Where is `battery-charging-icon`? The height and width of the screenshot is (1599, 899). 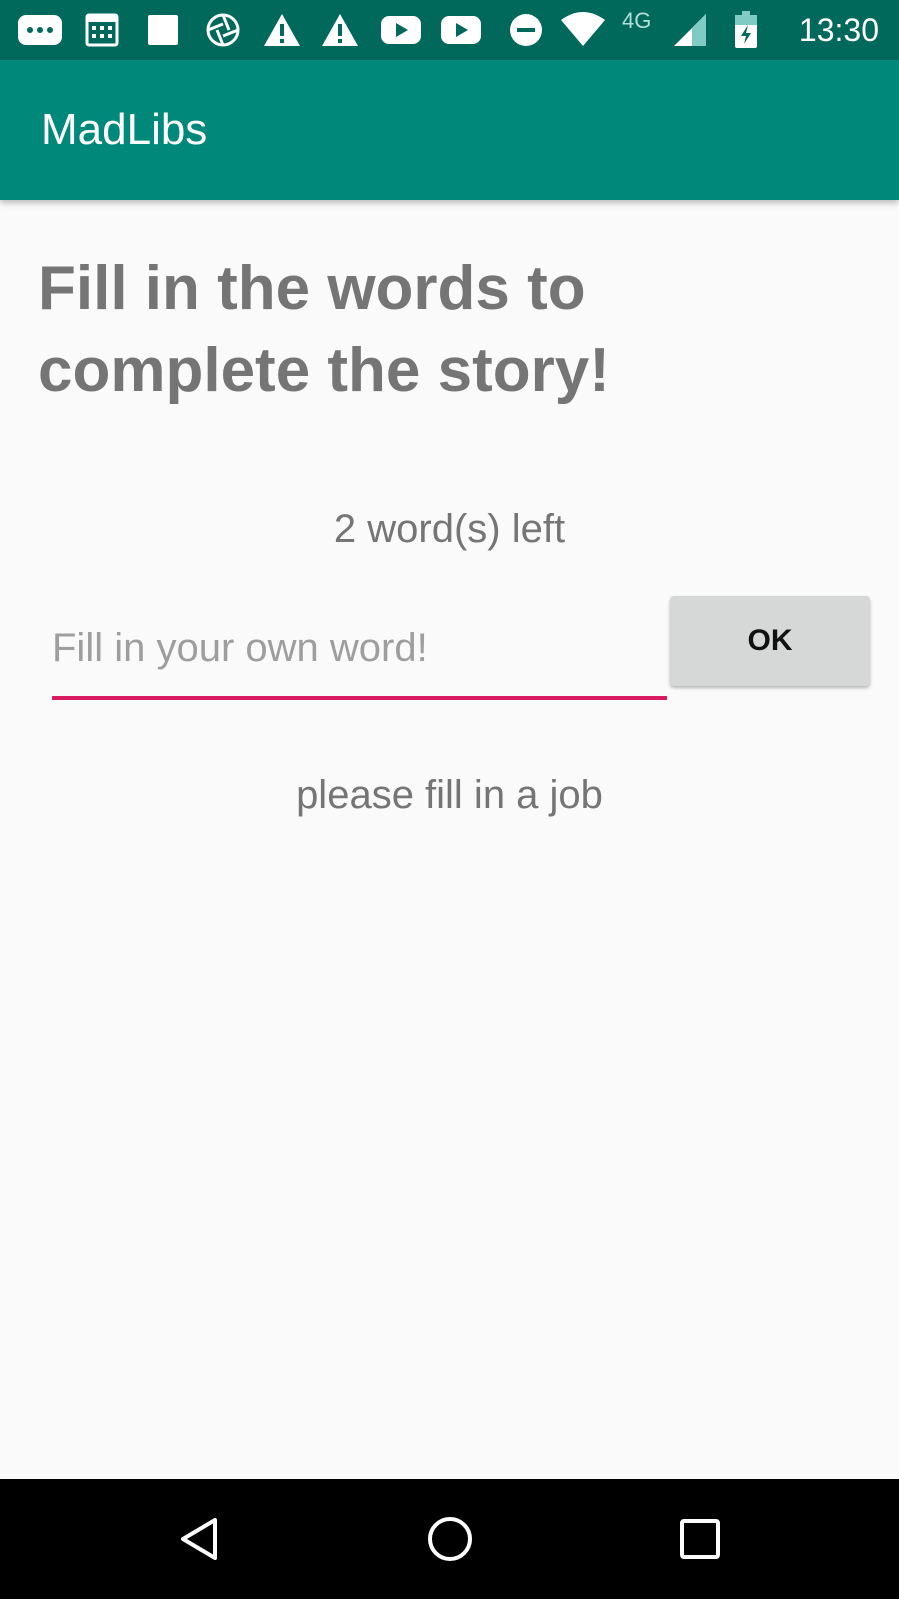
battery-charging-icon is located at coordinates (746, 29).